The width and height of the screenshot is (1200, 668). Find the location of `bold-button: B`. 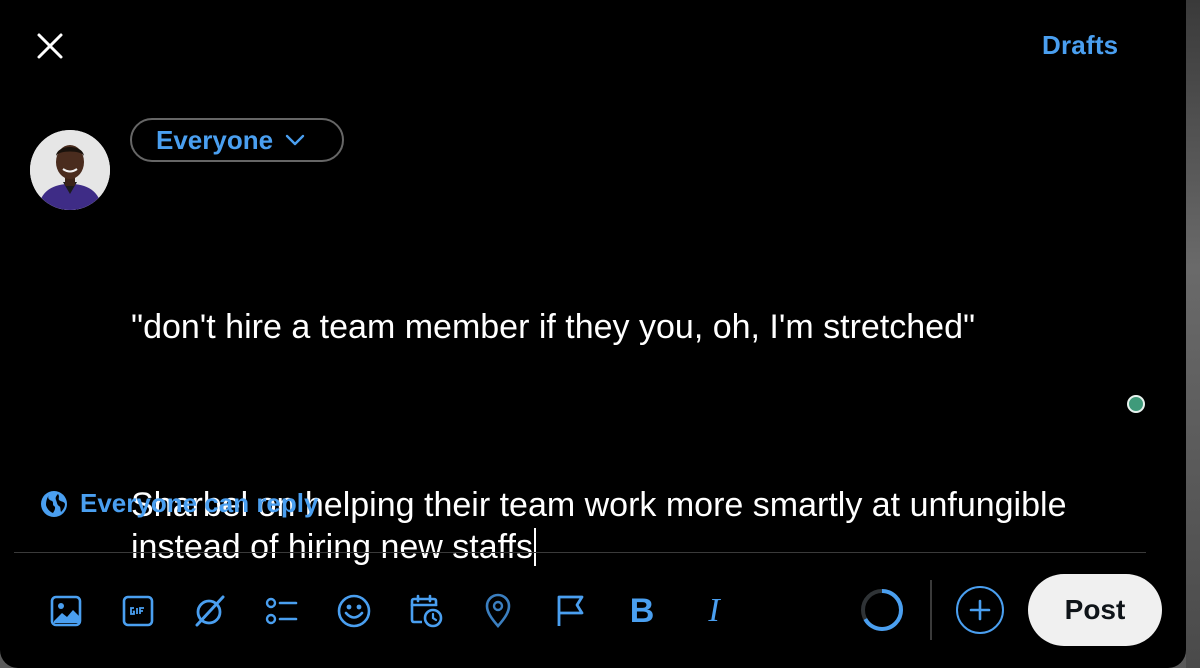

bold-button: B is located at coordinates (642, 611).